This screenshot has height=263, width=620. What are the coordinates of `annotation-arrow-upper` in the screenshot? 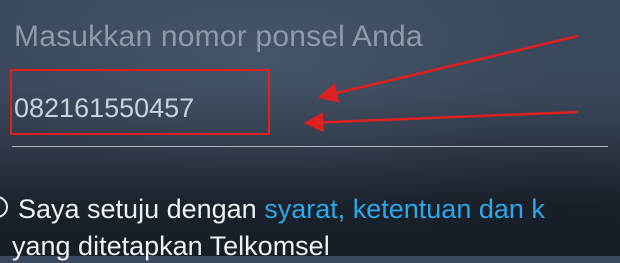 It's located at (448, 68).